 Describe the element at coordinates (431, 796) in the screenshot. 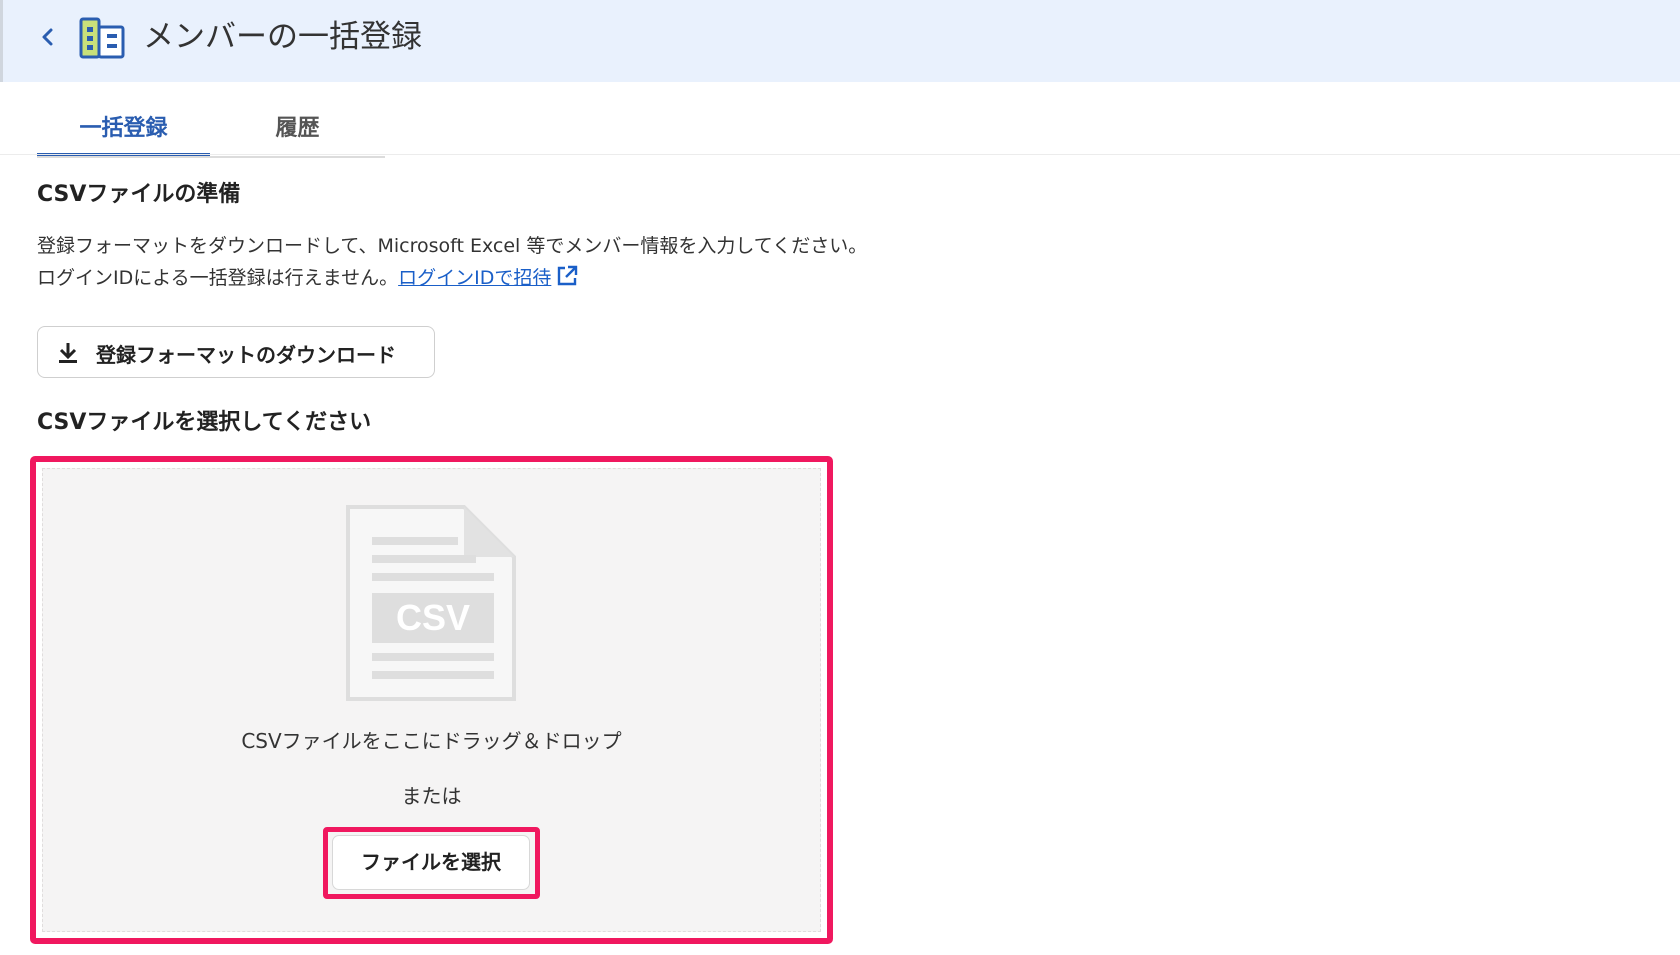

I see `or-text: または` at that location.